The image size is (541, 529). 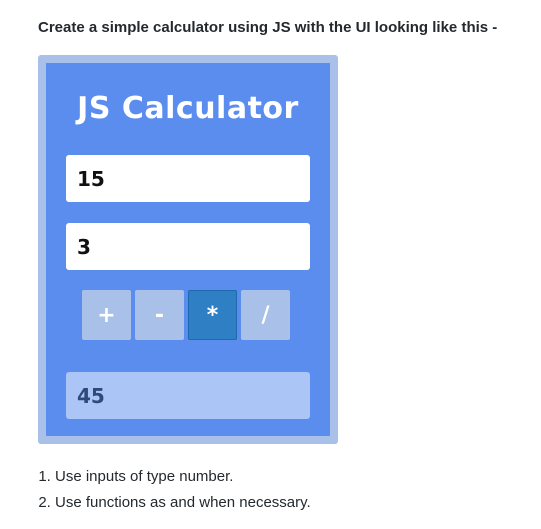 I want to click on instruction-item: Use functions as and when necessary., so click(x=183, y=503).